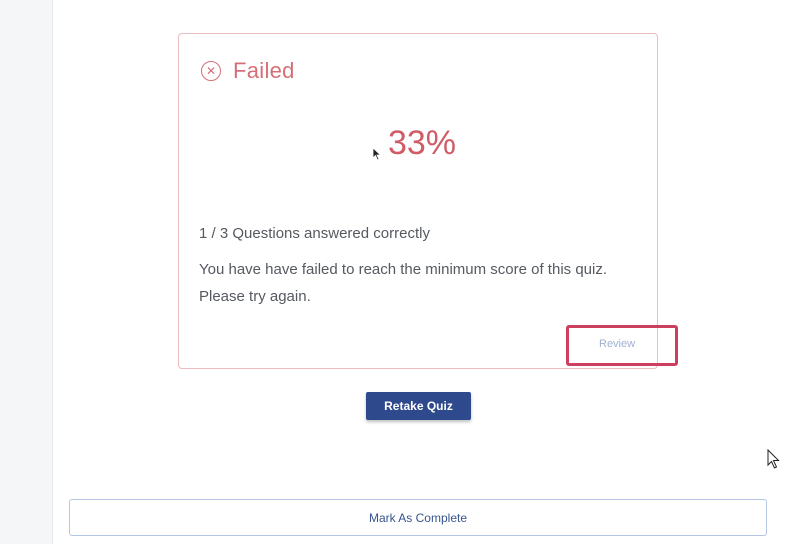 This screenshot has width=785, height=544. Describe the element at coordinates (418, 406) in the screenshot. I see `retake-quiz-button: Retake Quiz` at that location.